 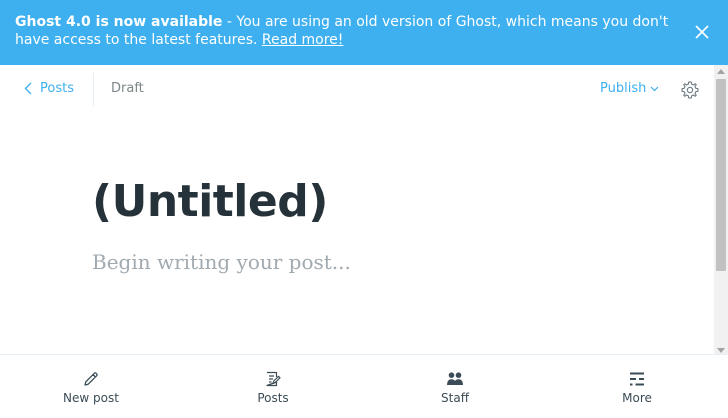 What do you see at coordinates (654, 88) in the screenshot?
I see `chevron-down-icon` at bounding box center [654, 88].